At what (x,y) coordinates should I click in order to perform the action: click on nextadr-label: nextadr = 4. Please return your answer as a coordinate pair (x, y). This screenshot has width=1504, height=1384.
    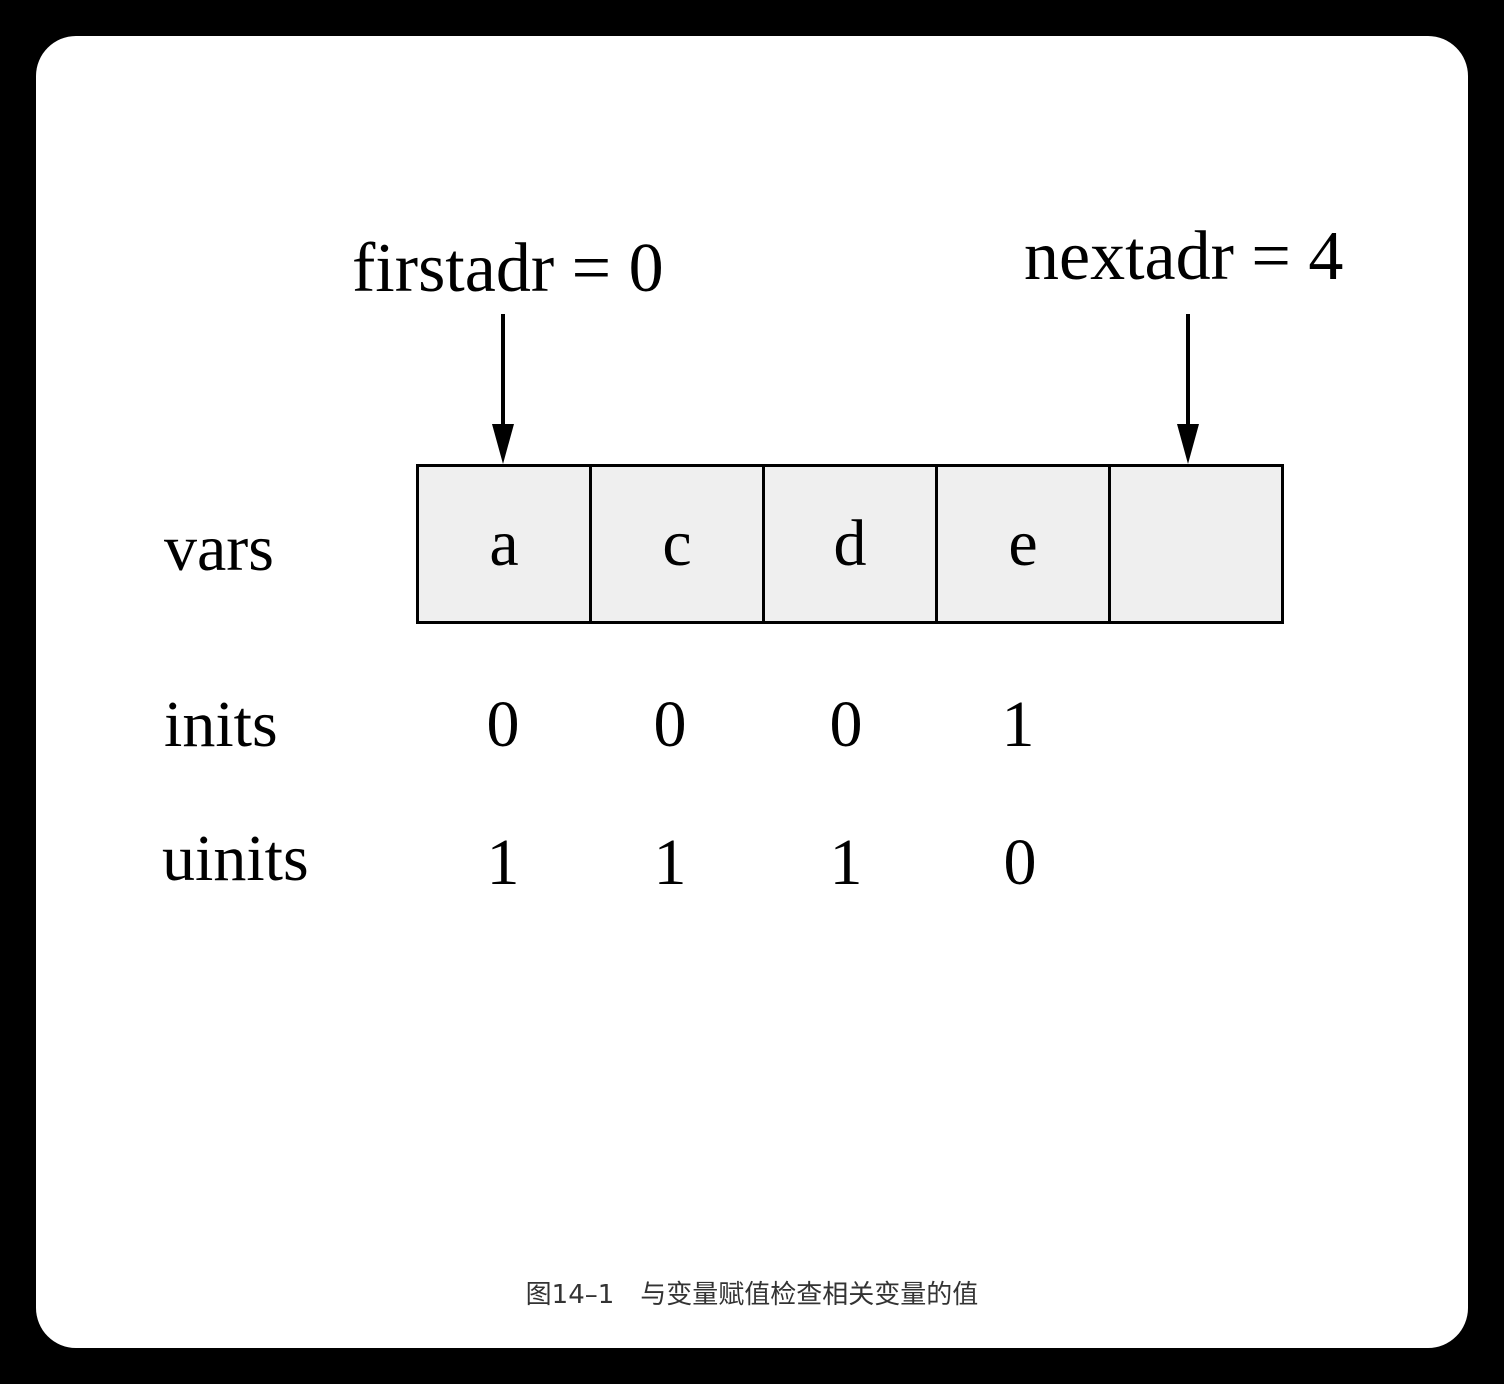
    Looking at the image, I should click on (1184, 256).